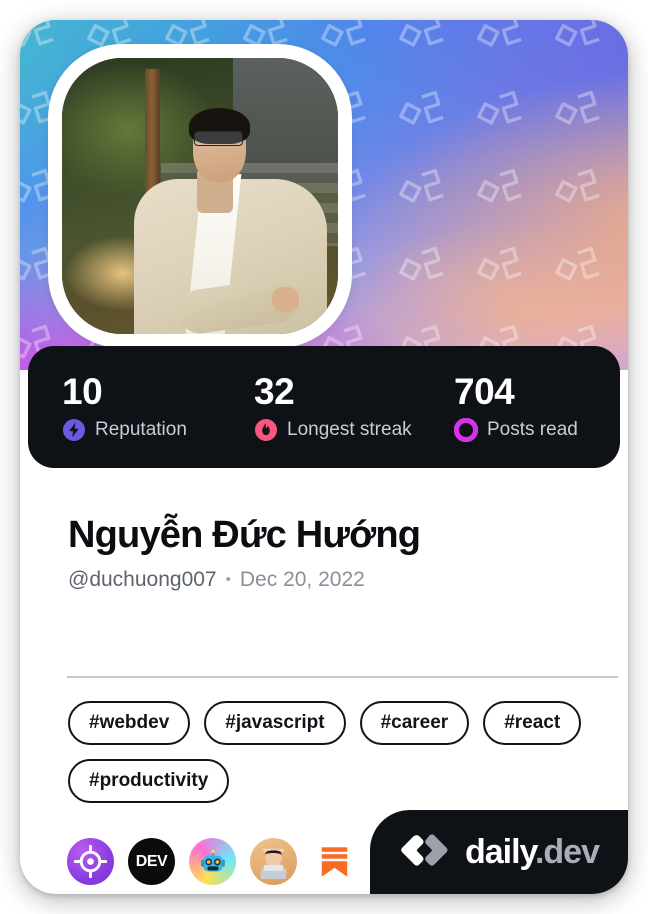 This screenshot has width=648, height=914. What do you see at coordinates (274, 391) in the screenshot?
I see `stat-longest-streak-value: 32` at bounding box center [274, 391].